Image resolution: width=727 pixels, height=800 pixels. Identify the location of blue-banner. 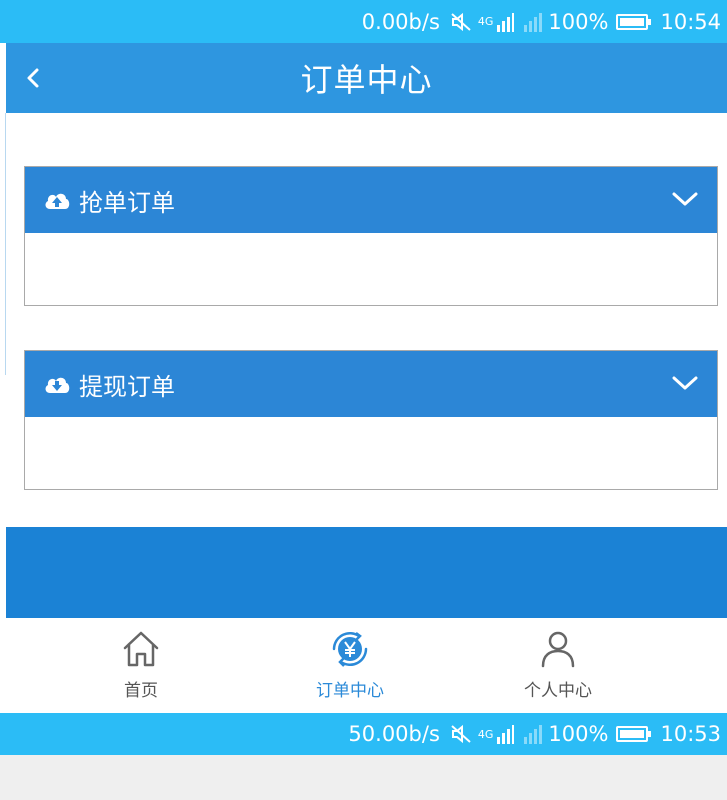
(366, 572).